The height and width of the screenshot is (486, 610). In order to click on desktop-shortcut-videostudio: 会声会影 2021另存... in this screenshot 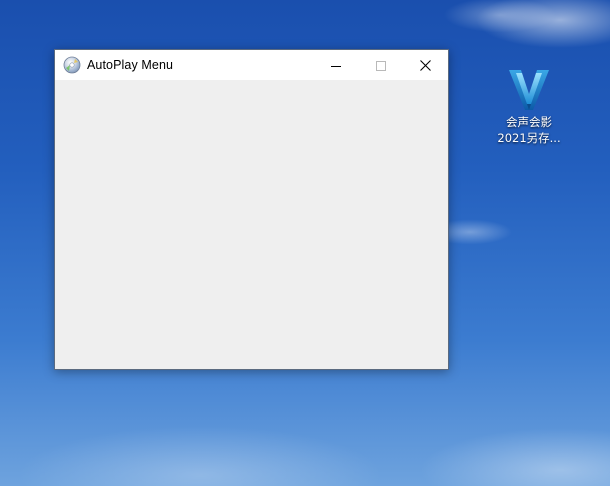, I will do `click(529, 106)`.